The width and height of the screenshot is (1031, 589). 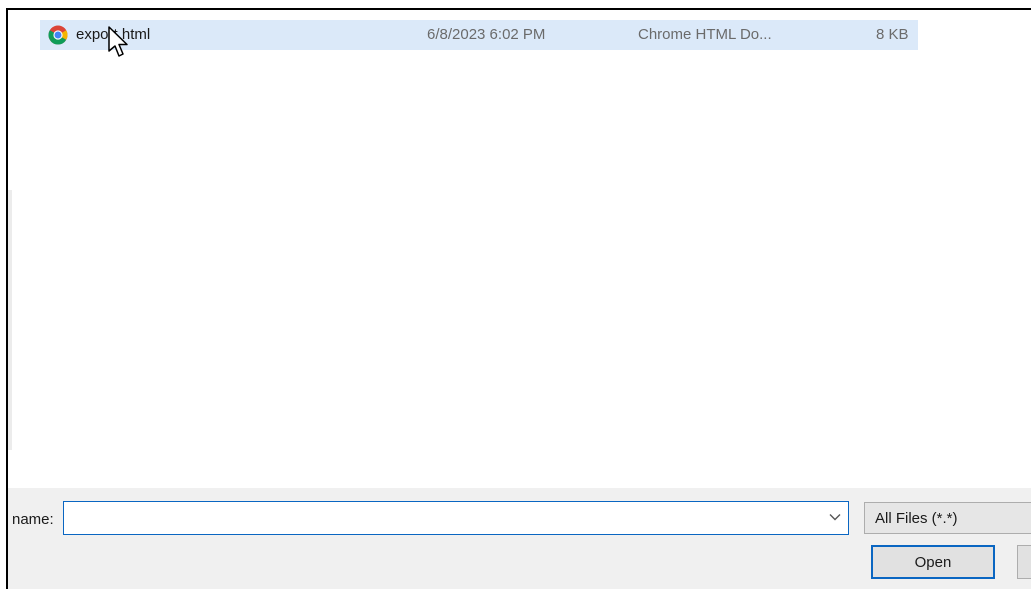 What do you see at coordinates (33, 519) in the screenshot?
I see `file-name-label: name:` at bounding box center [33, 519].